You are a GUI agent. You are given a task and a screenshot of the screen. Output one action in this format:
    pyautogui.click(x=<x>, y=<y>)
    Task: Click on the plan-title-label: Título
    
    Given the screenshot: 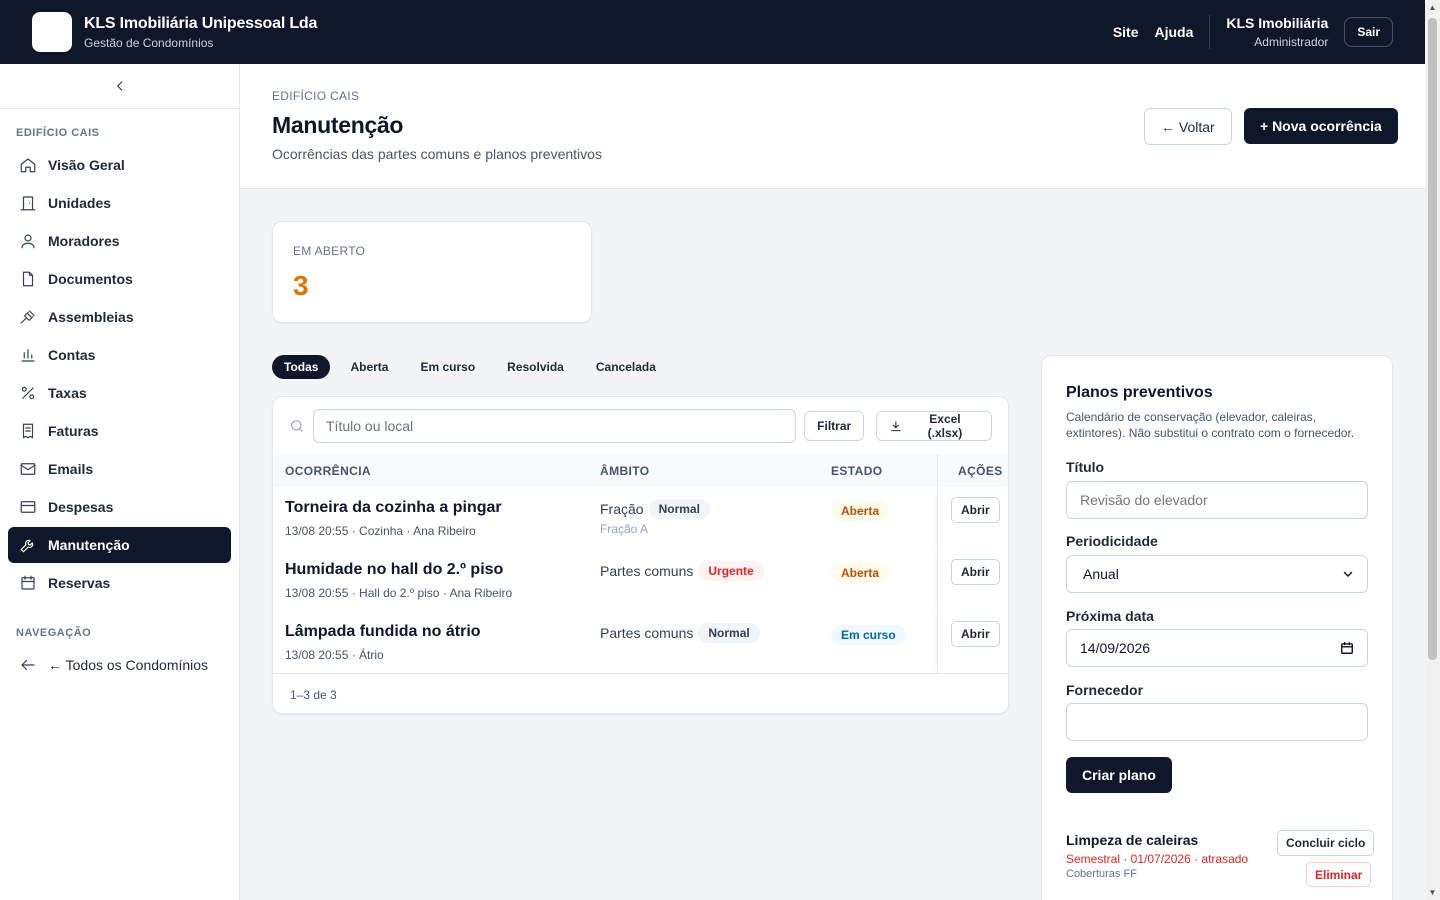 What is the action you would take?
    pyautogui.click(x=1085, y=467)
    